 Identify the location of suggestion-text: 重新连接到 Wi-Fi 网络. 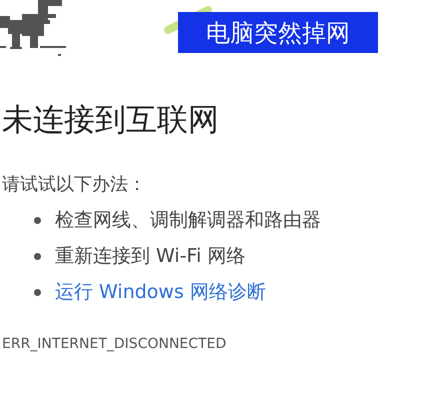
(150, 256).